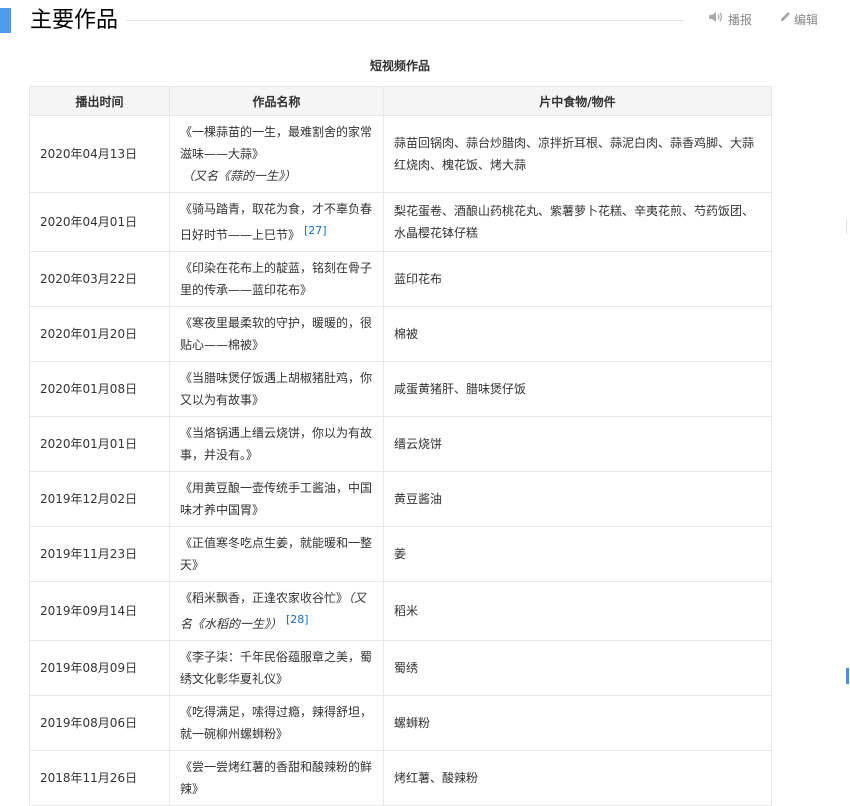 This screenshot has width=850, height=806. I want to click on cell-date: 2020年01月01日, so click(99, 444).